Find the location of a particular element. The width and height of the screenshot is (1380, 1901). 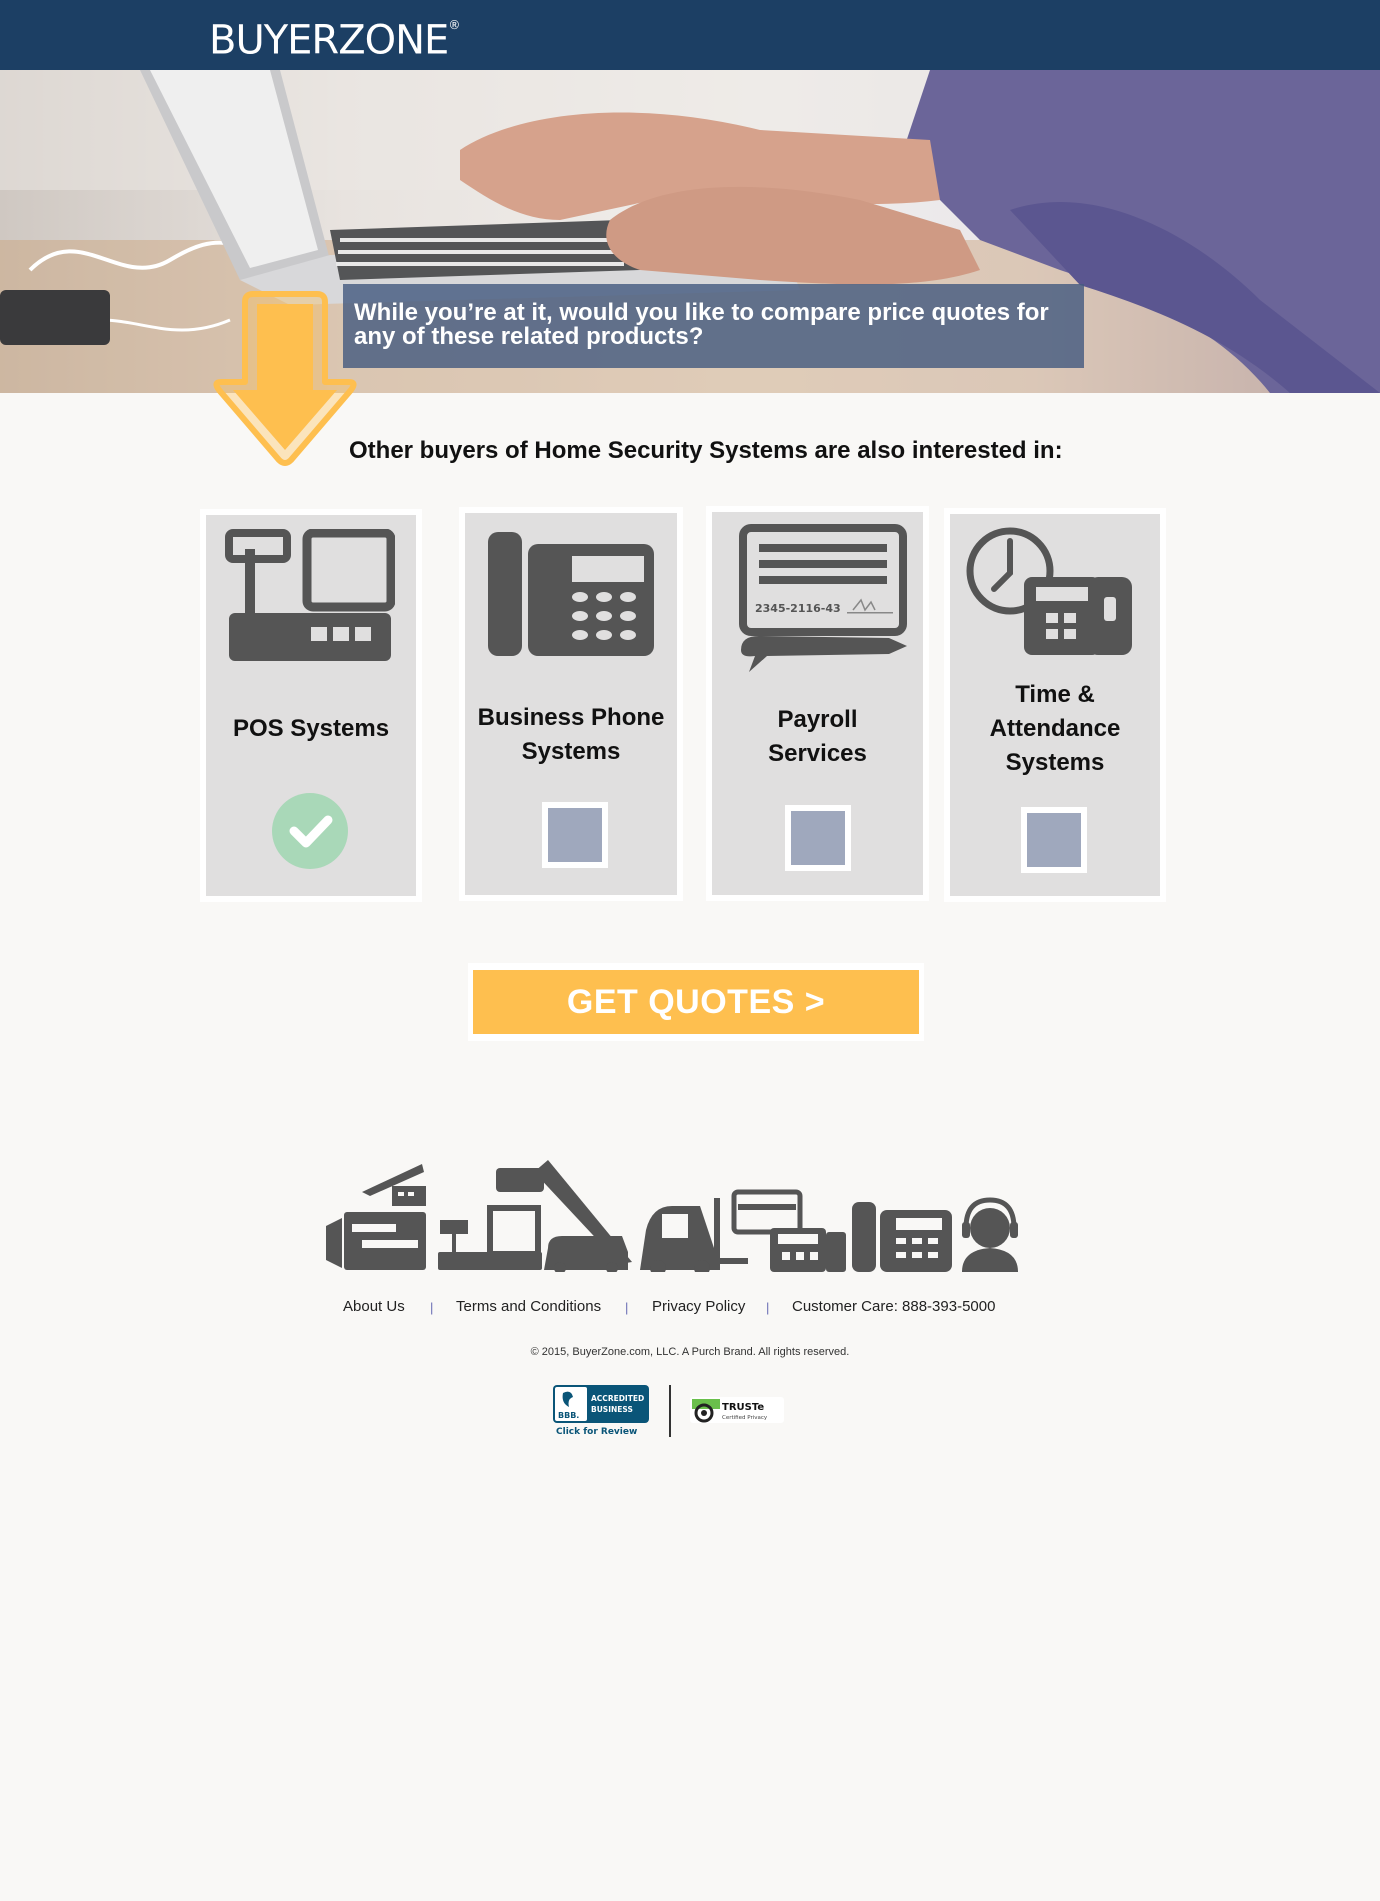

office-equipment-icons is located at coordinates (672, 1216).